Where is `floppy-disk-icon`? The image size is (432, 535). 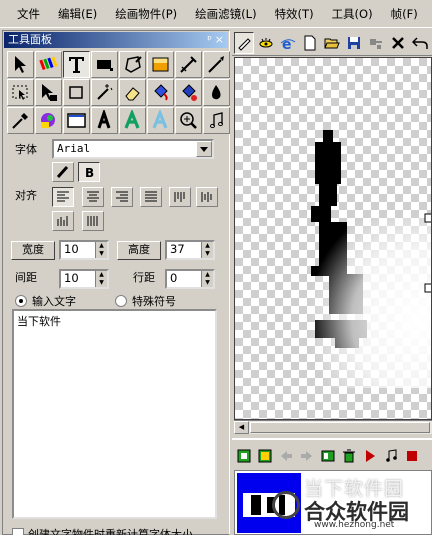 floppy-disk-icon is located at coordinates (354, 42).